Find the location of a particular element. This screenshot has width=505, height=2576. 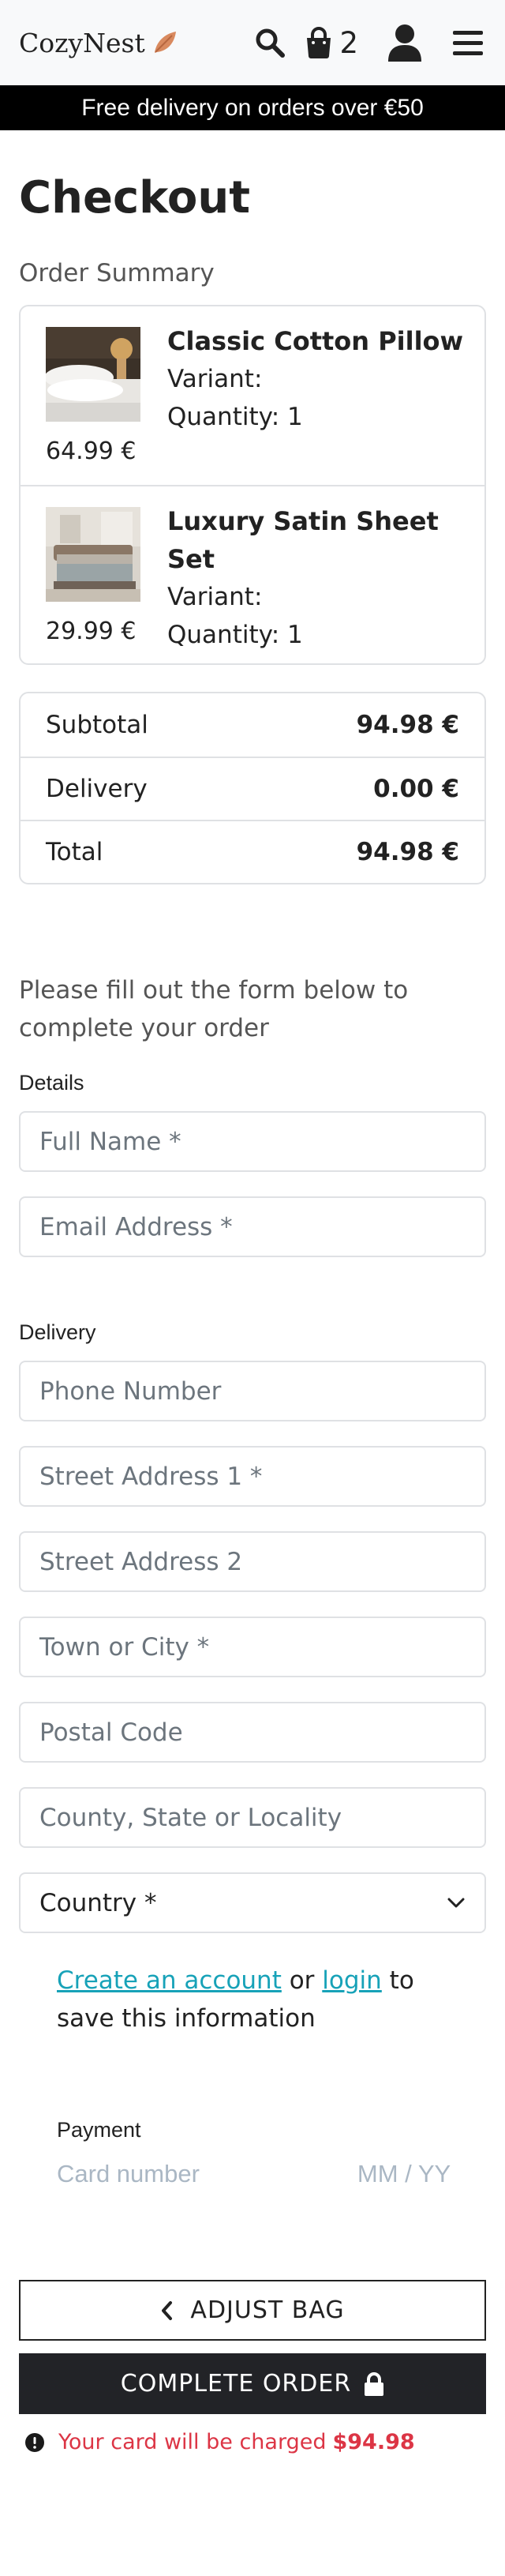

street-address-2-field: Street Address 2 is located at coordinates (252, 1562).